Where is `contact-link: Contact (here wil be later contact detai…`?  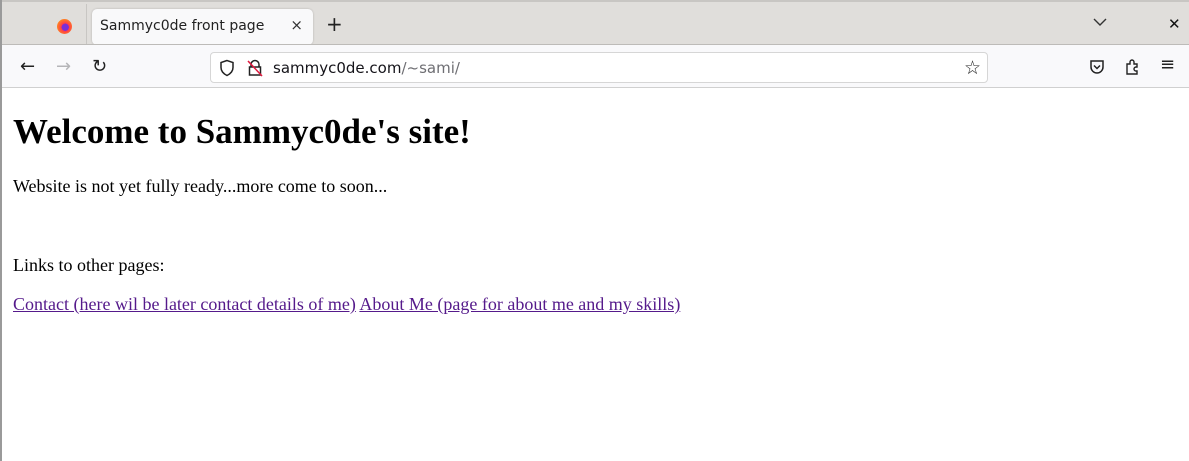
contact-link: Contact (here wil be later contact detai… is located at coordinates (184, 304).